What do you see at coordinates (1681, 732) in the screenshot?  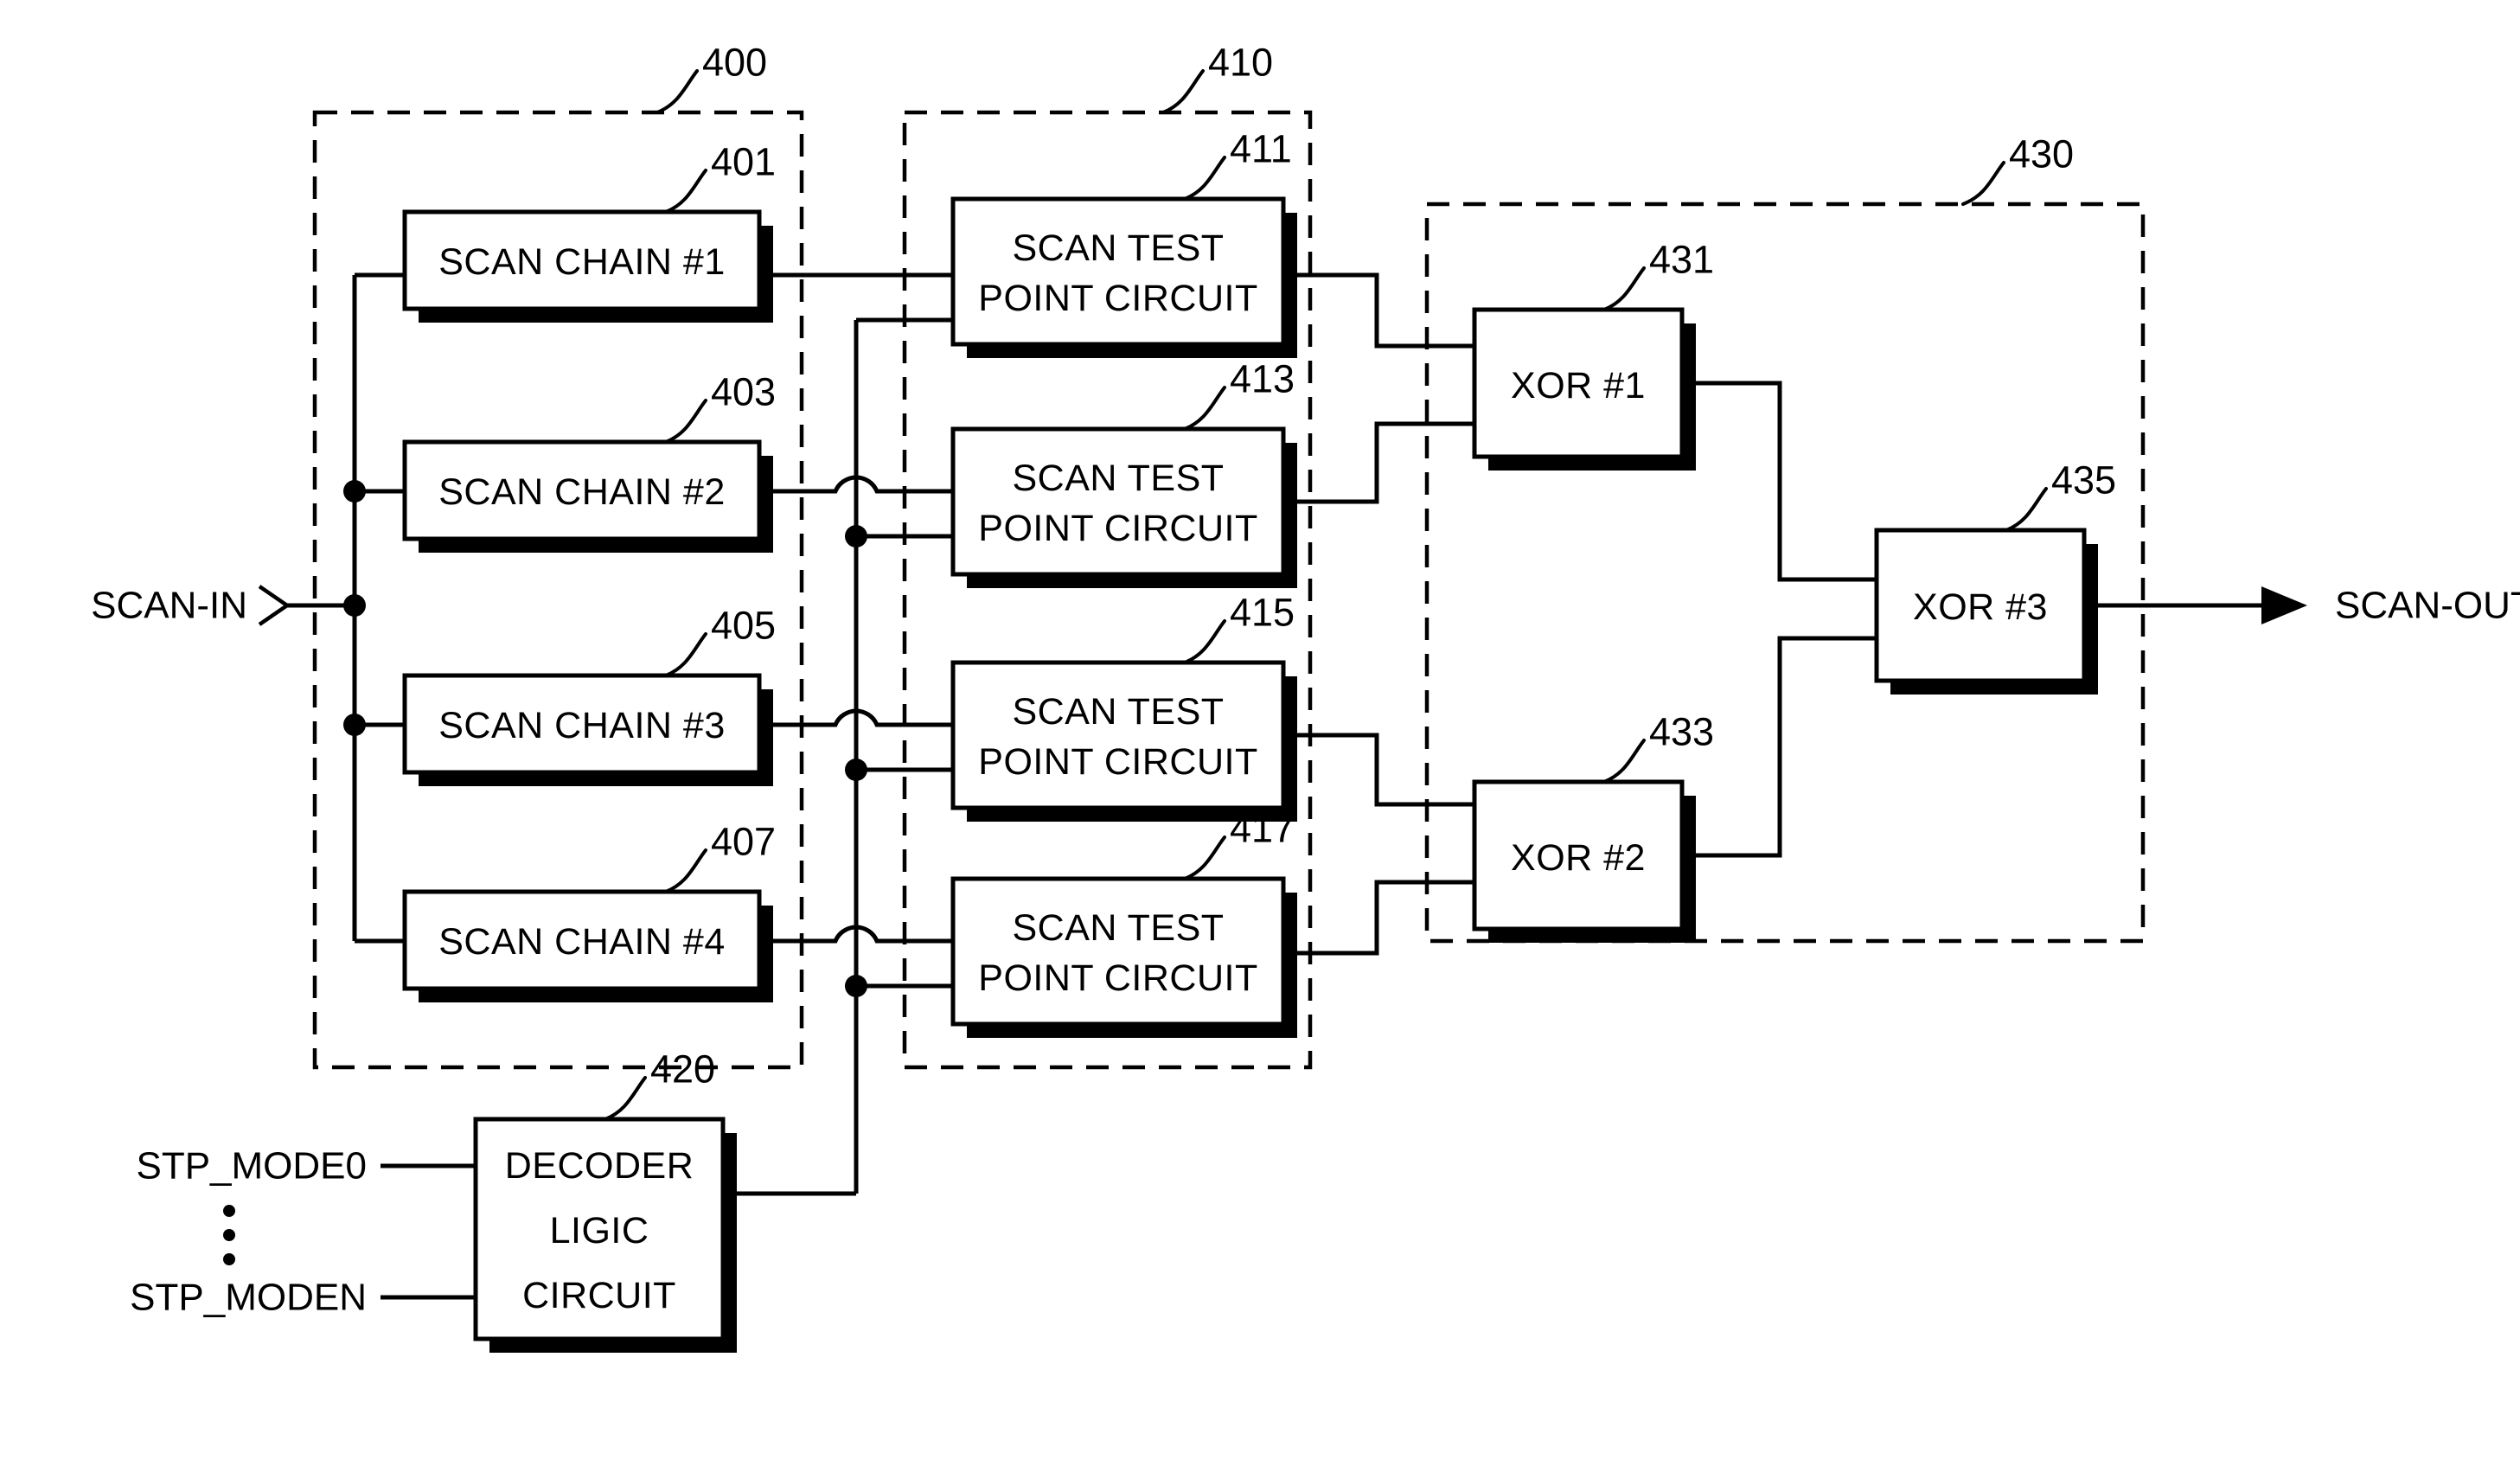 I see `ref-label-433: 433` at bounding box center [1681, 732].